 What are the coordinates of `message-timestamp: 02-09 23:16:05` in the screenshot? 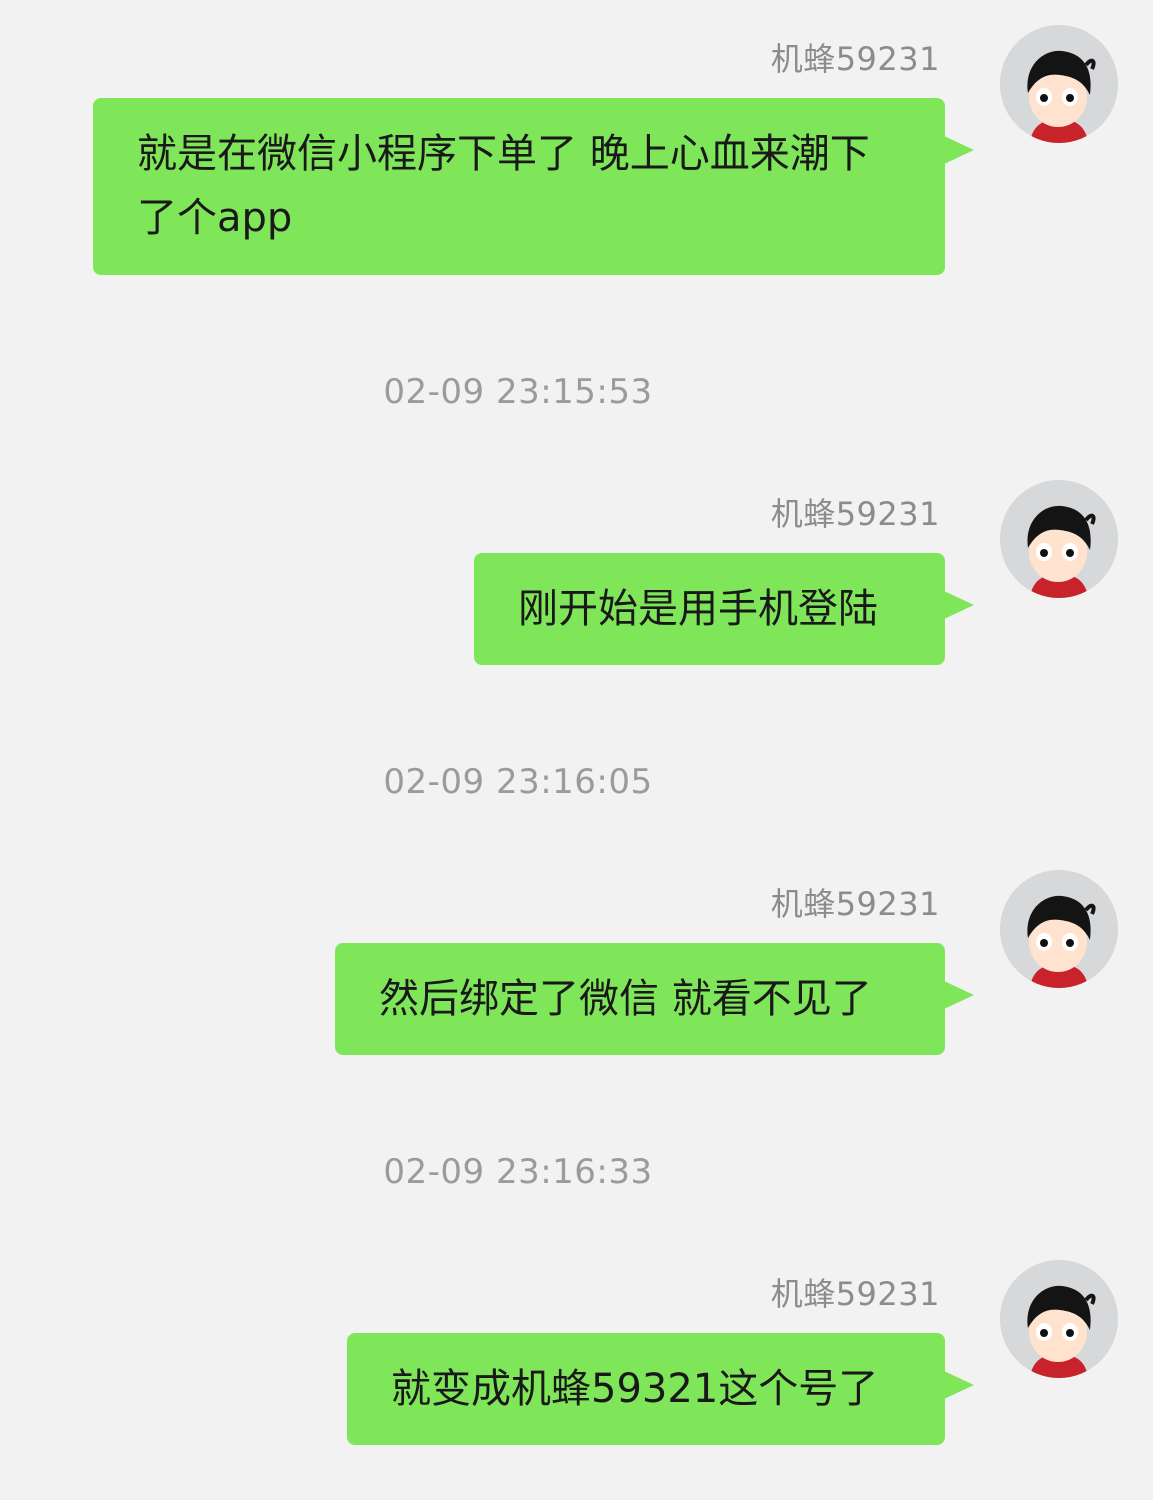 It's located at (518, 782).